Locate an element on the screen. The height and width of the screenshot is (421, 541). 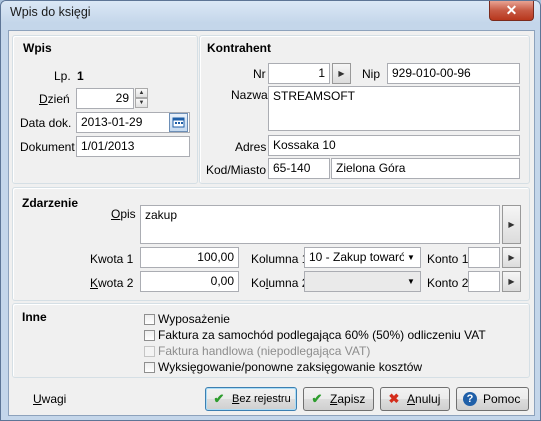
kontrahent-group-title: Kontrahent is located at coordinates (239, 48).